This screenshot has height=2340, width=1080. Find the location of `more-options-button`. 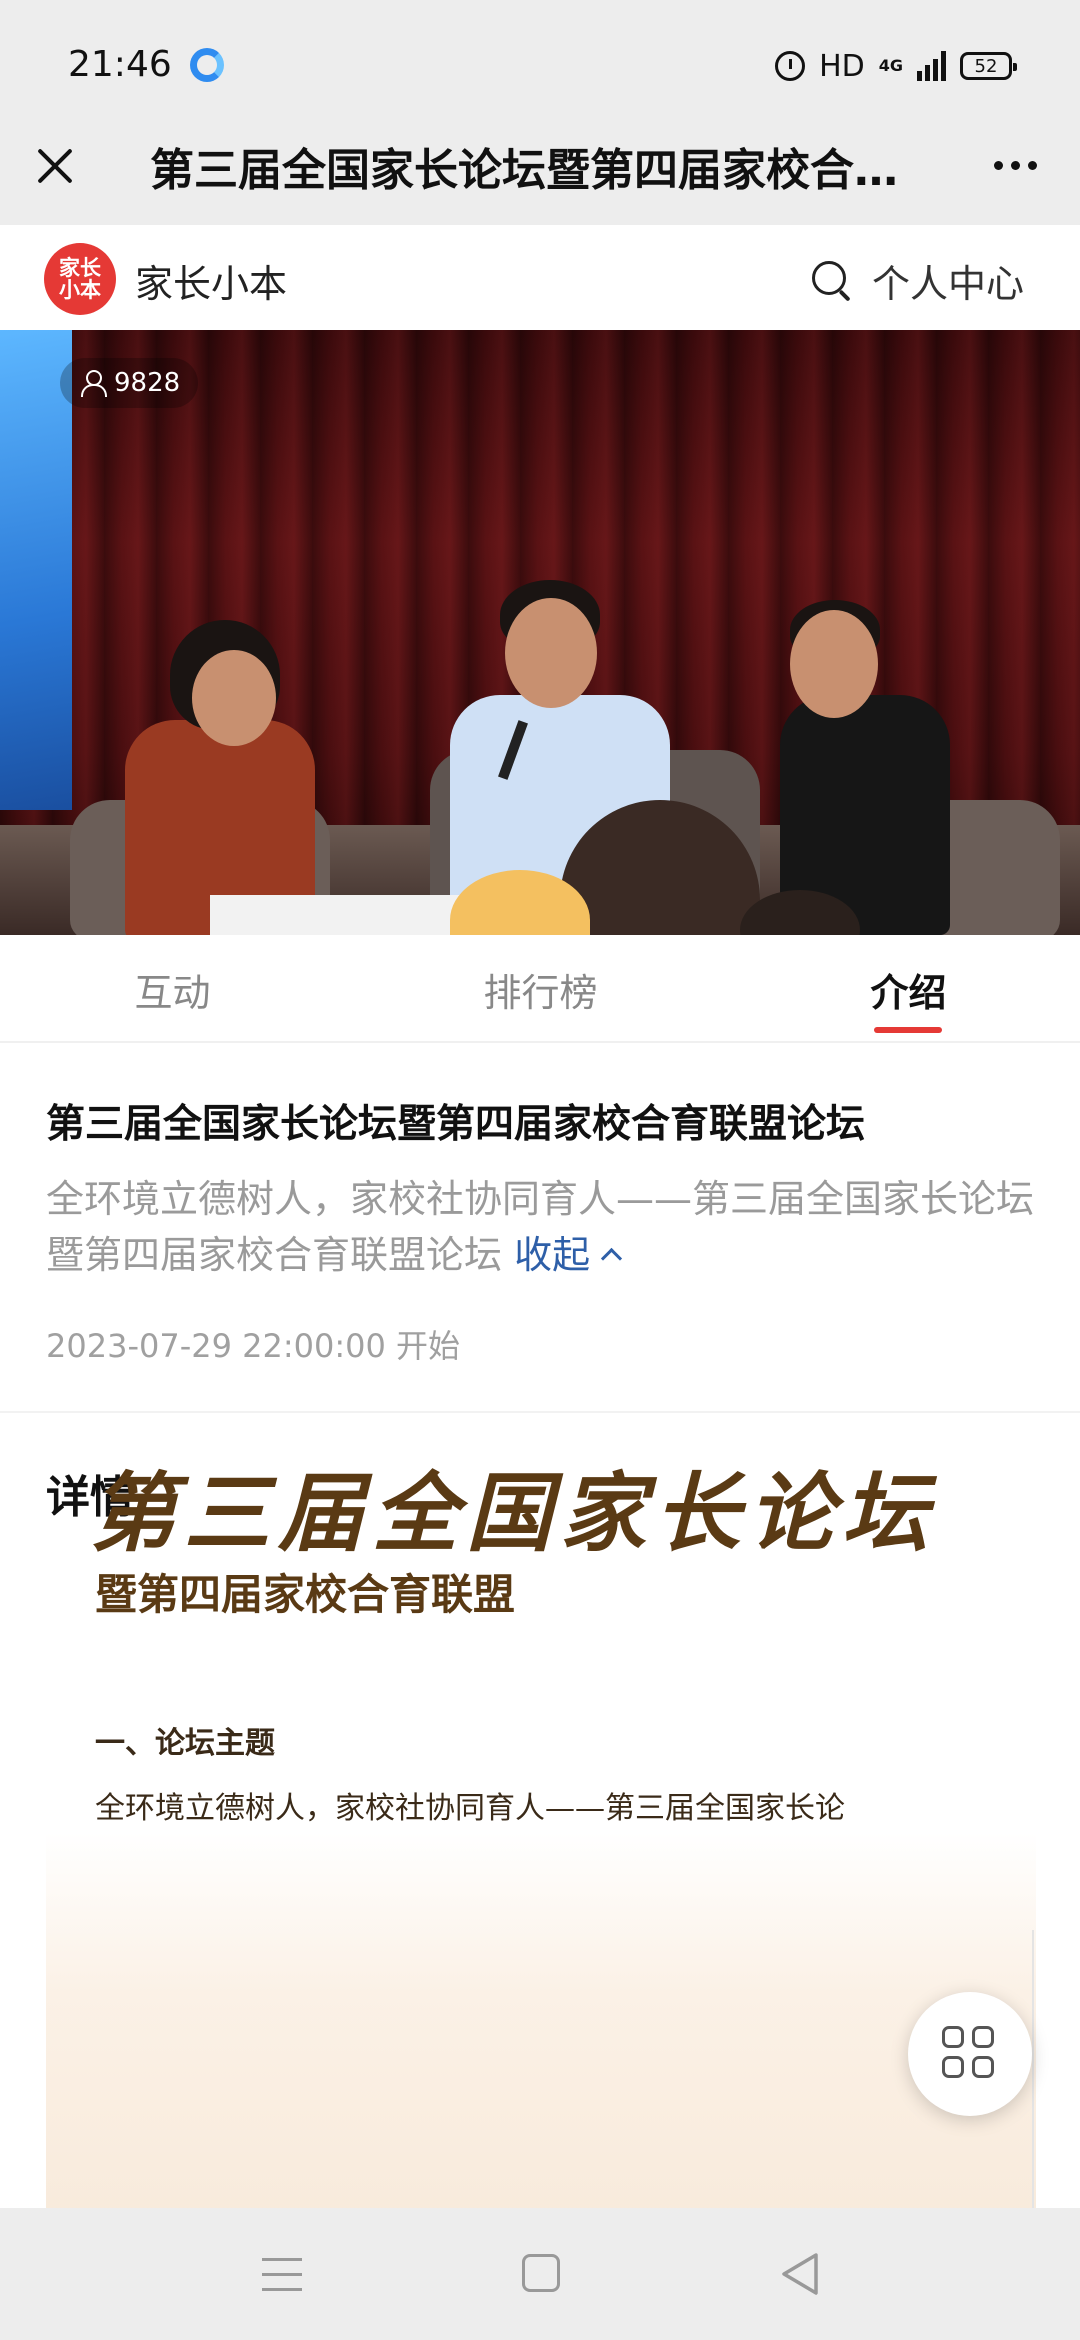

more-options-button is located at coordinates (1015, 165).